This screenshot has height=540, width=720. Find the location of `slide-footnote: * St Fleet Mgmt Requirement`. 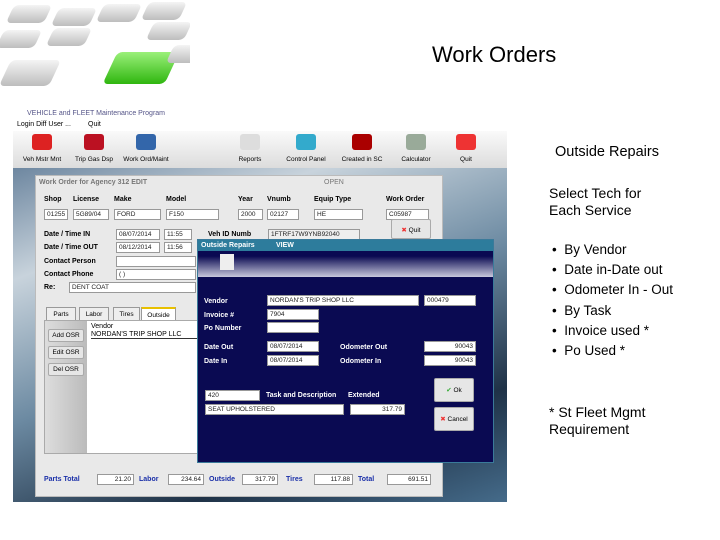

slide-footnote: * St Fleet Mgmt Requirement is located at coordinates (597, 420).